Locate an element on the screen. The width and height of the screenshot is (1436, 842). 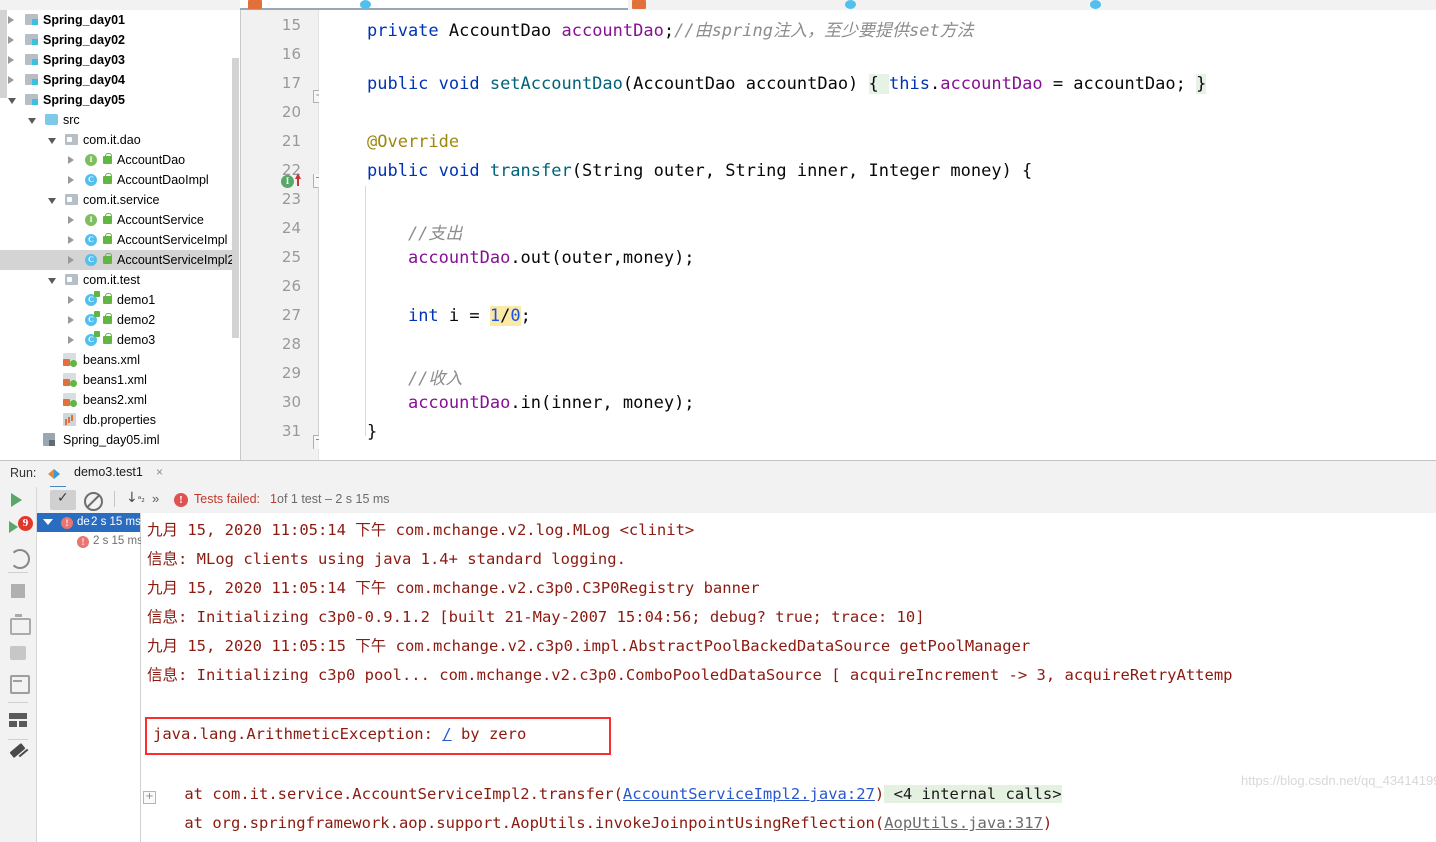
code-token: = is located at coordinates (479, 316).